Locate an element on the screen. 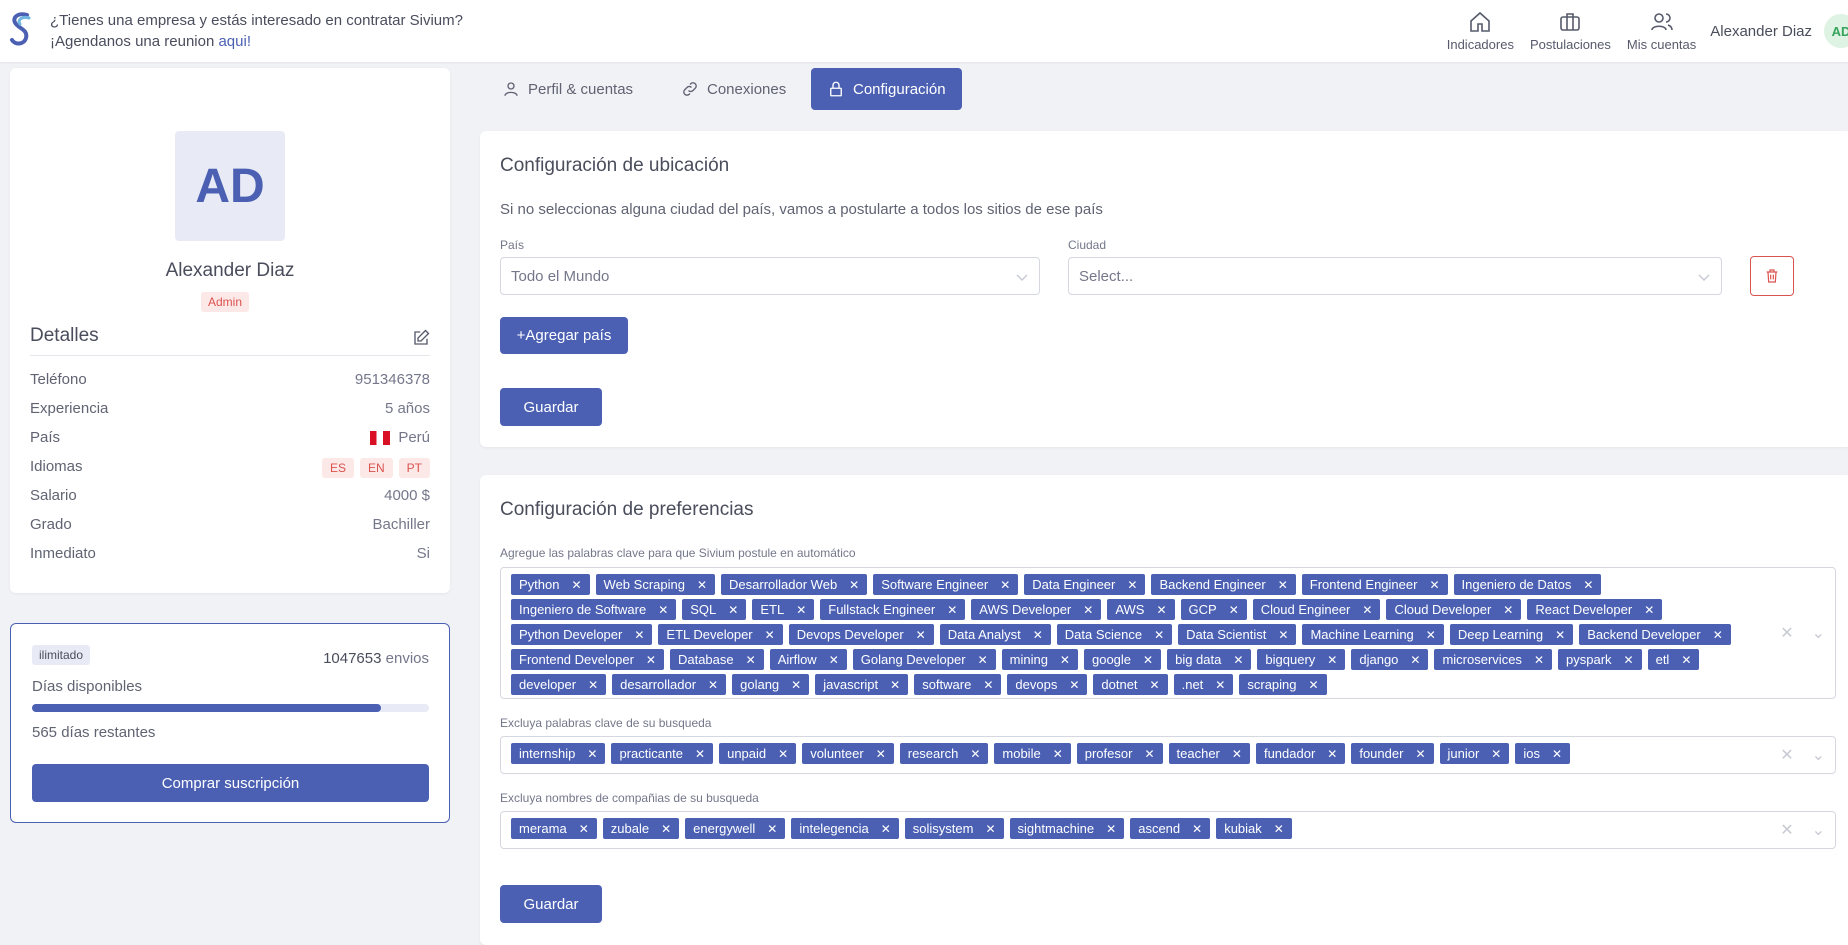 This screenshot has height=945, width=1848. country-select: Todo el Mundo is located at coordinates (770, 276).